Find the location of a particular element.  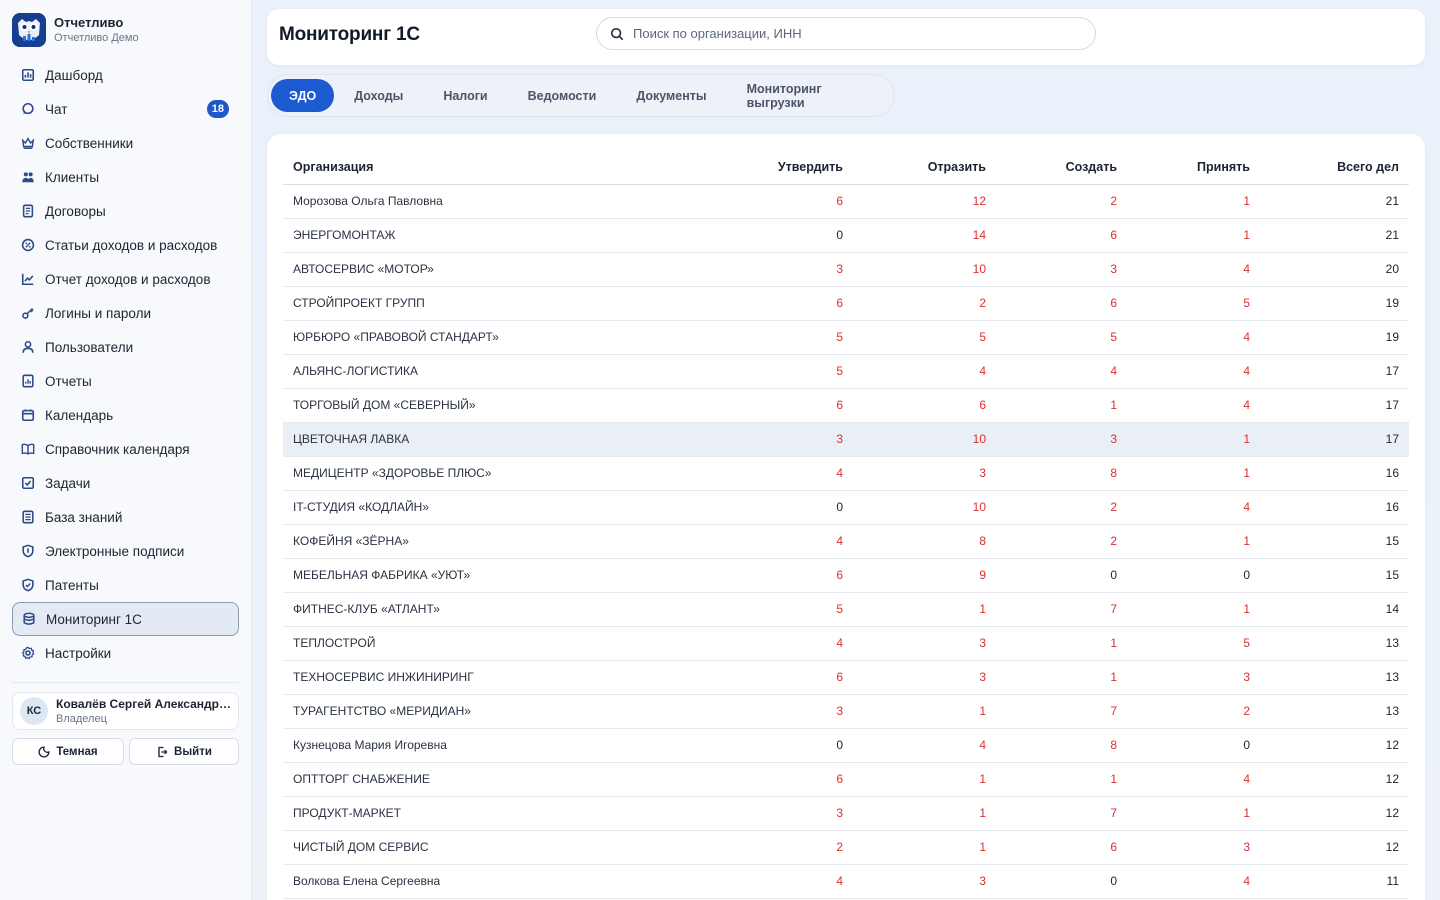

column-header: Создать is located at coordinates (1061, 167).